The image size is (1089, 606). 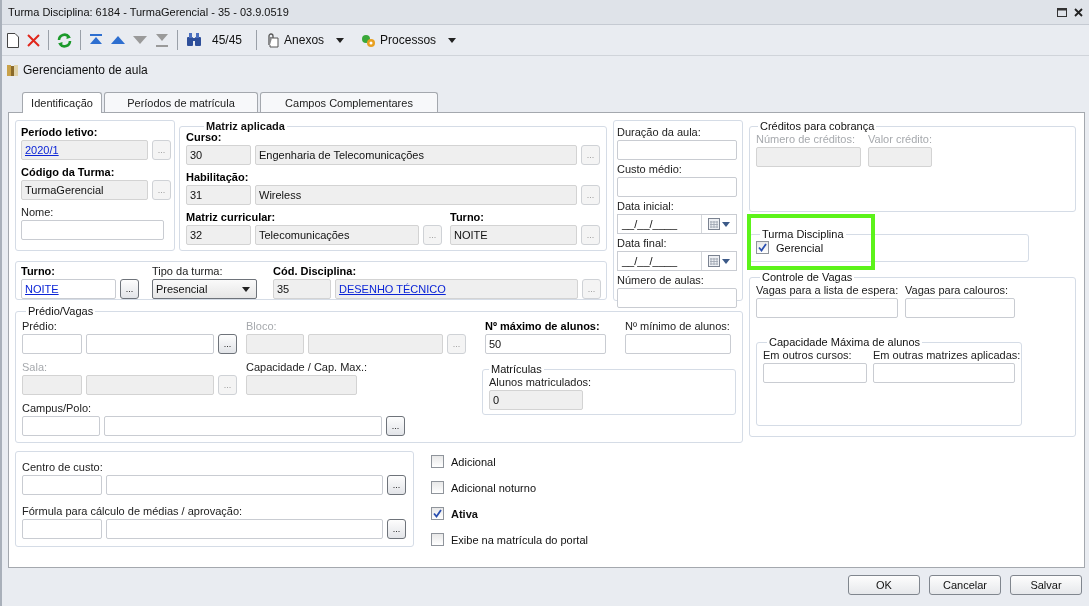 What do you see at coordinates (218, 195) in the screenshot?
I see `input-field: 31` at bounding box center [218, 195].